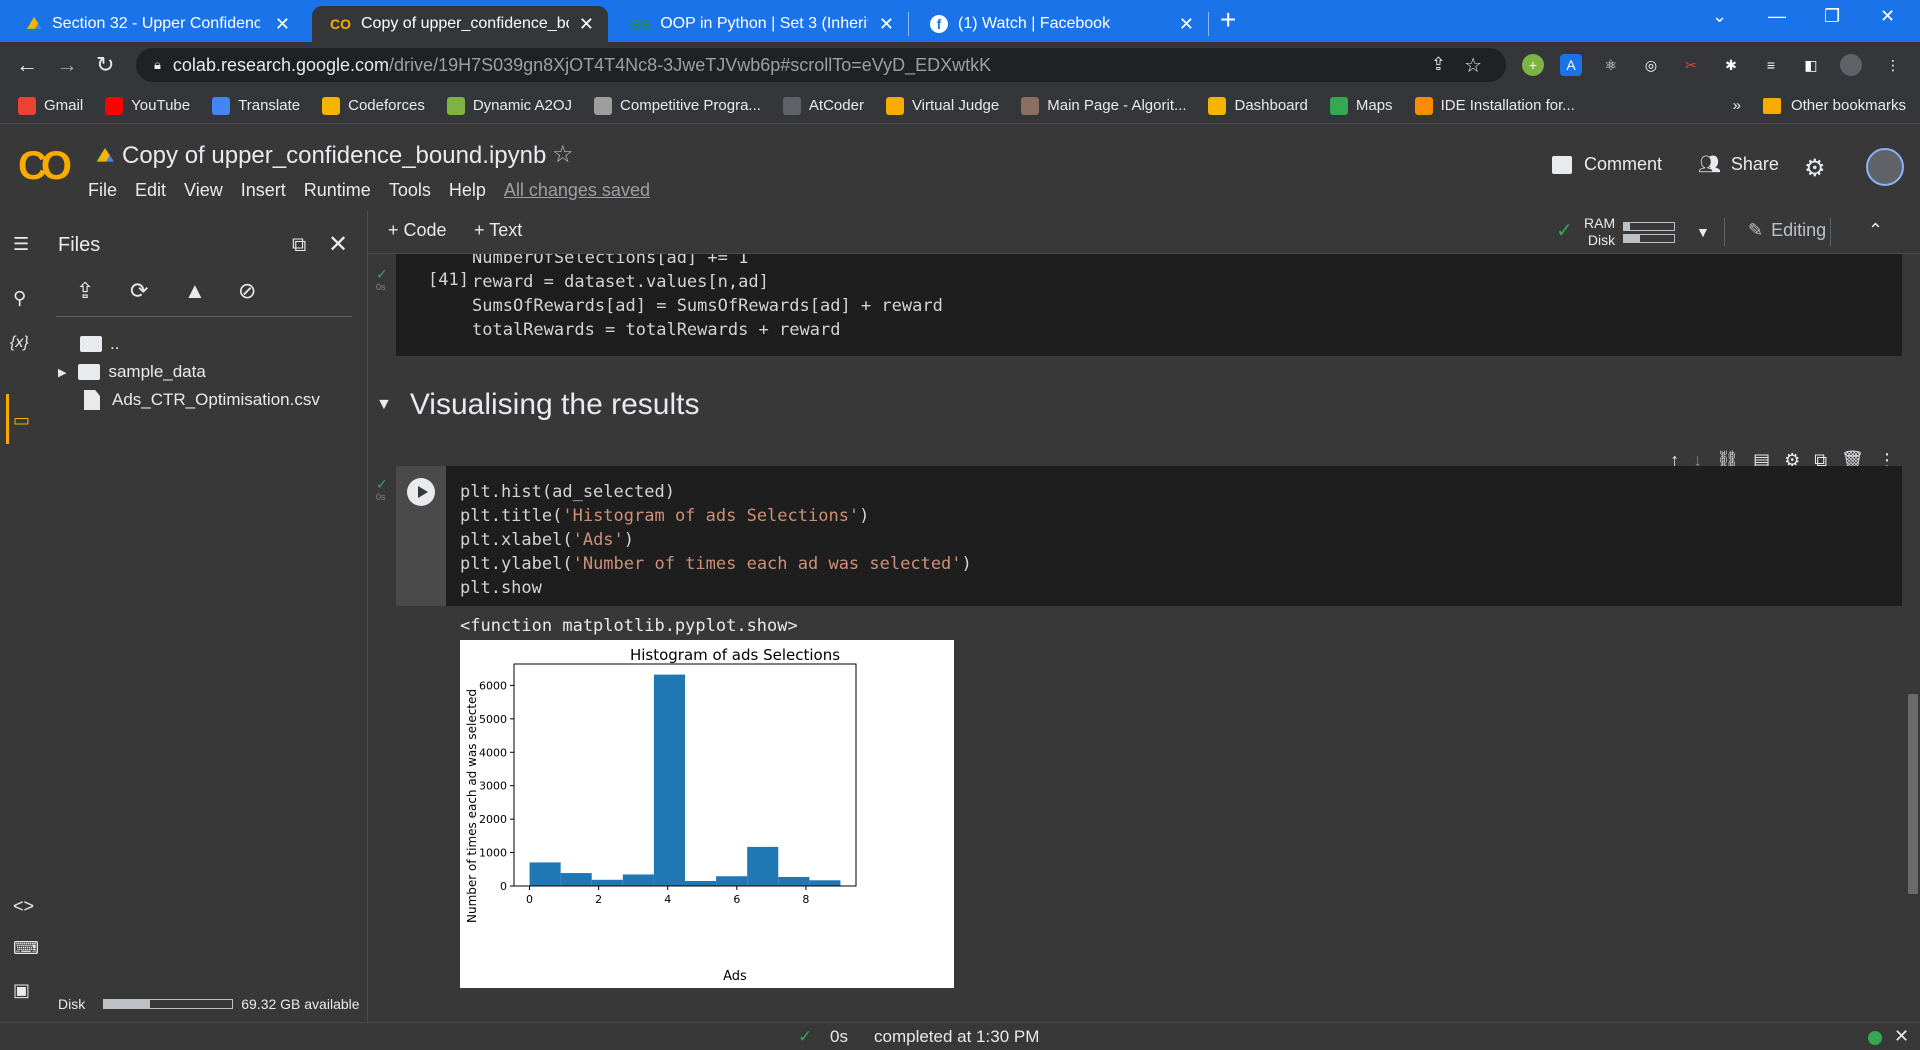  Describe the element at coordinates (509, 105) in the screenshot. I see `bookmark-dynamic-a2oj: Dynamic A2OJ` at that location.